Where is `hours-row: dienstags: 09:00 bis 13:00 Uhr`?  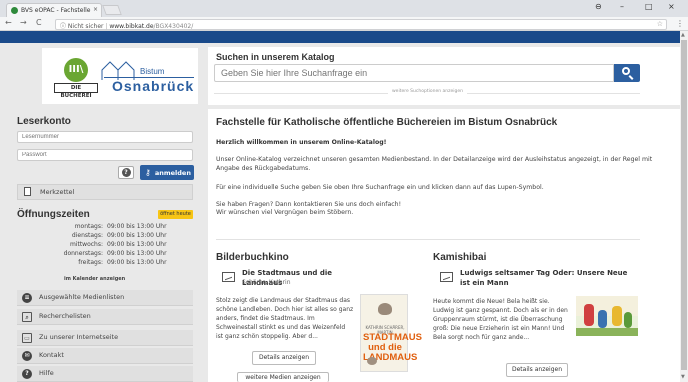 hours-row: dienstags: 09:00 bis 13:00 Uhr is located at coordinates (119, 235).